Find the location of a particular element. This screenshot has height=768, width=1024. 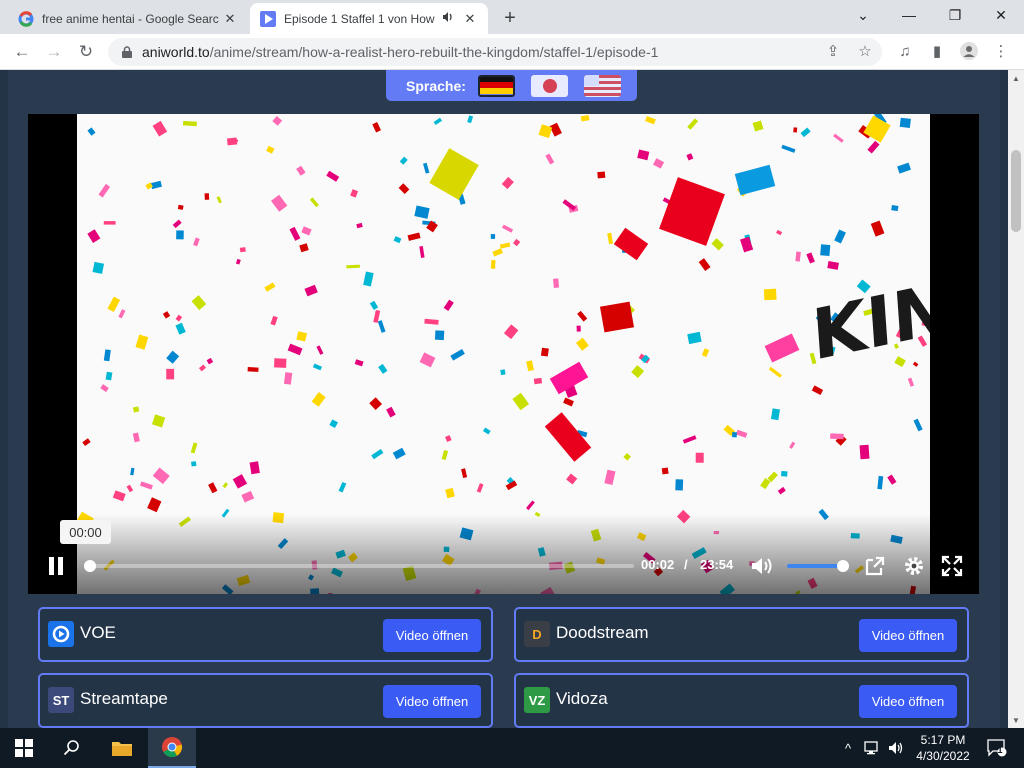

tab-google-search: free anime hentai - Google Searc ✕ is located at coordinates (128, 18).